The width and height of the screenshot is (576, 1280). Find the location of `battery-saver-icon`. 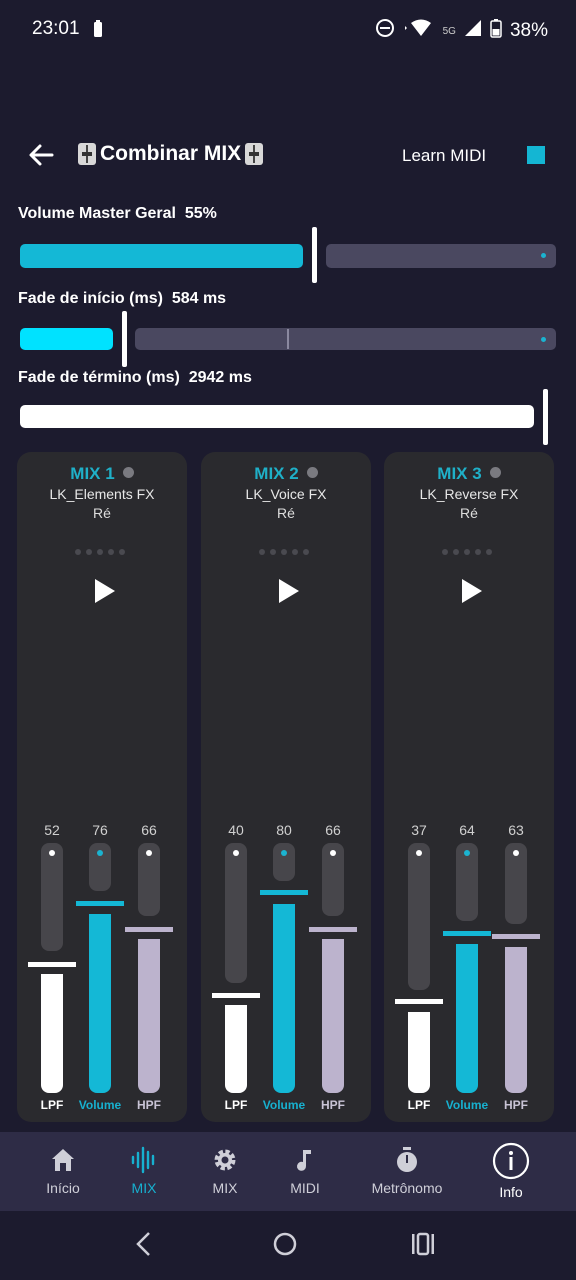

battery-saver-icon is located at coordinates (98, 31).